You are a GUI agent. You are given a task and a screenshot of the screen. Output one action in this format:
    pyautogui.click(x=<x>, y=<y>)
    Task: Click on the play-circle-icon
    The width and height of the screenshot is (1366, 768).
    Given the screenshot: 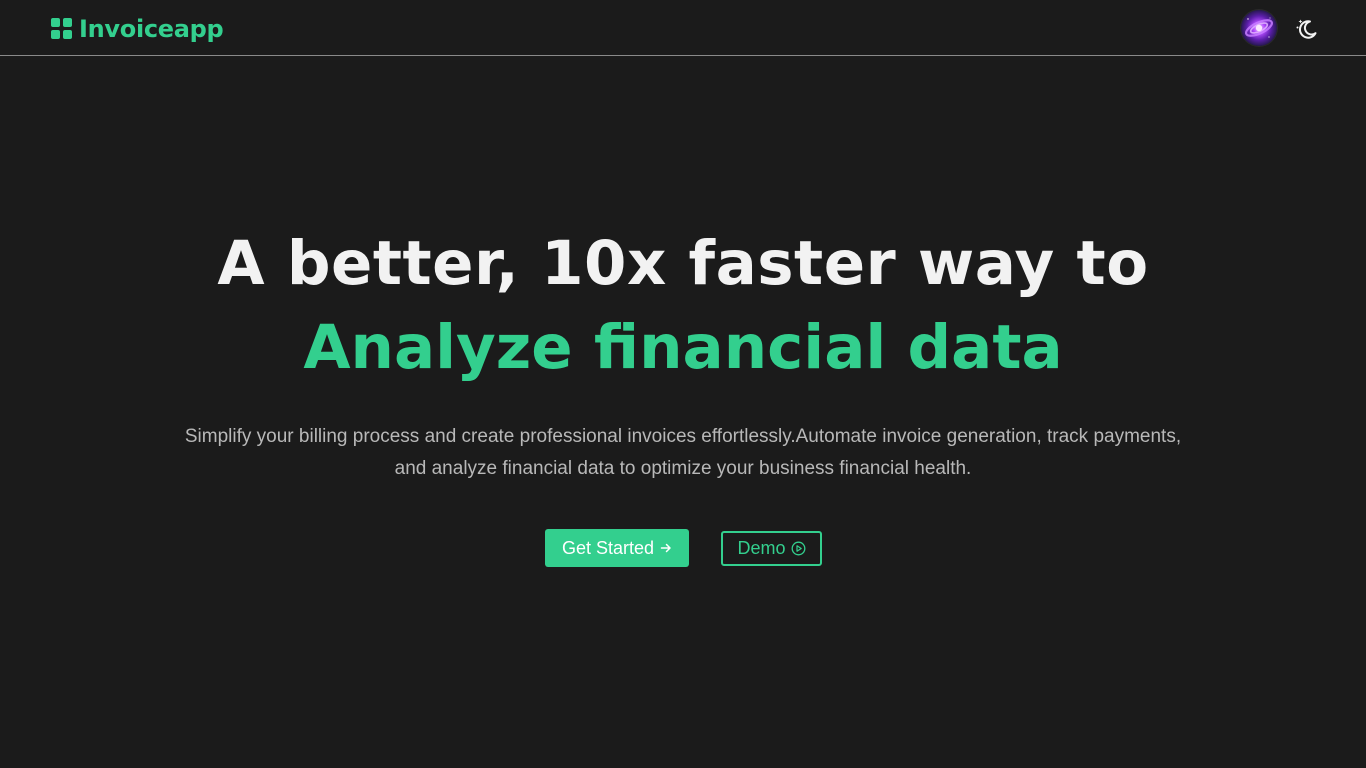 What is the action you would take?
    pyautogui.click(x=798, y=548)
    